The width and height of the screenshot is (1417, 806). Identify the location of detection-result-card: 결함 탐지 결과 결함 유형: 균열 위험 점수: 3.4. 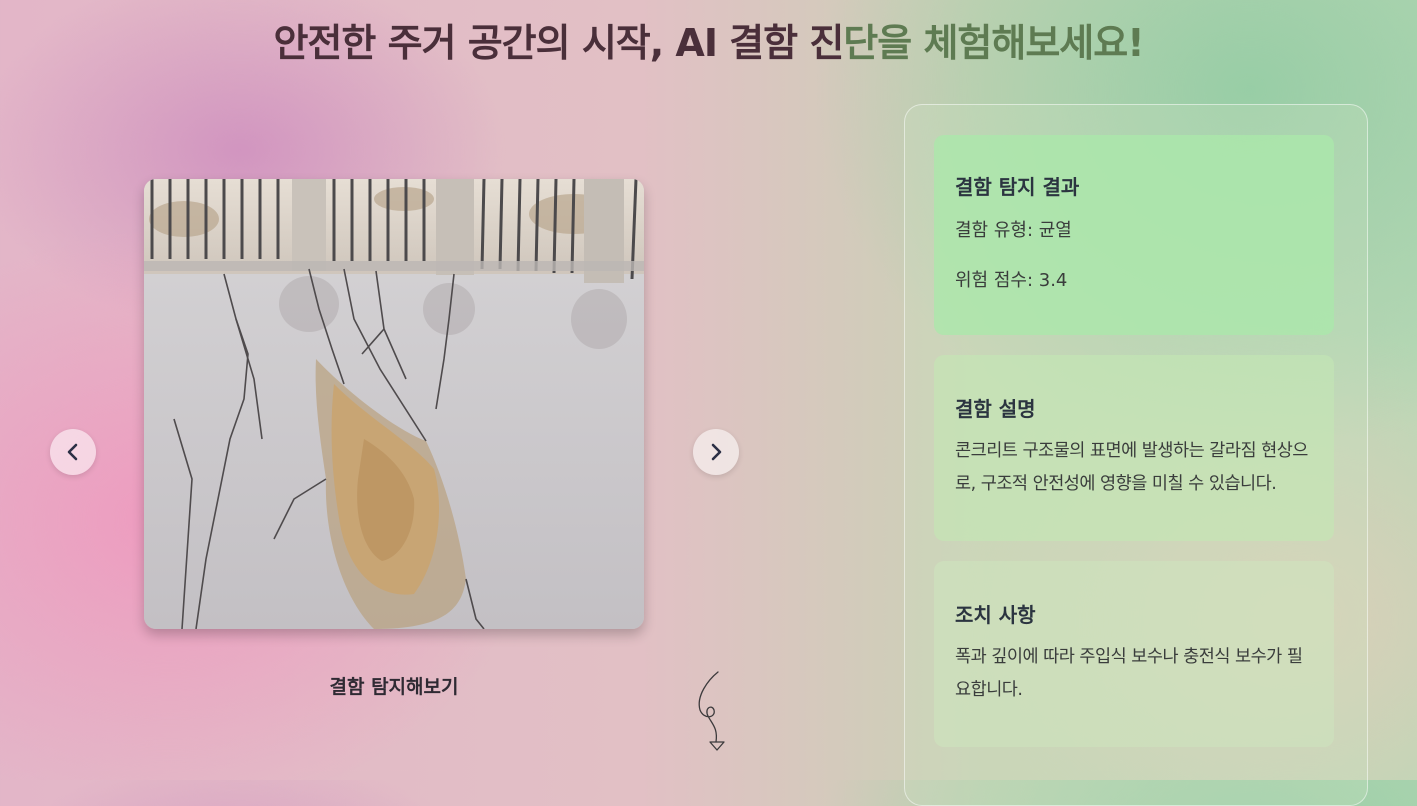
(1134, 235).